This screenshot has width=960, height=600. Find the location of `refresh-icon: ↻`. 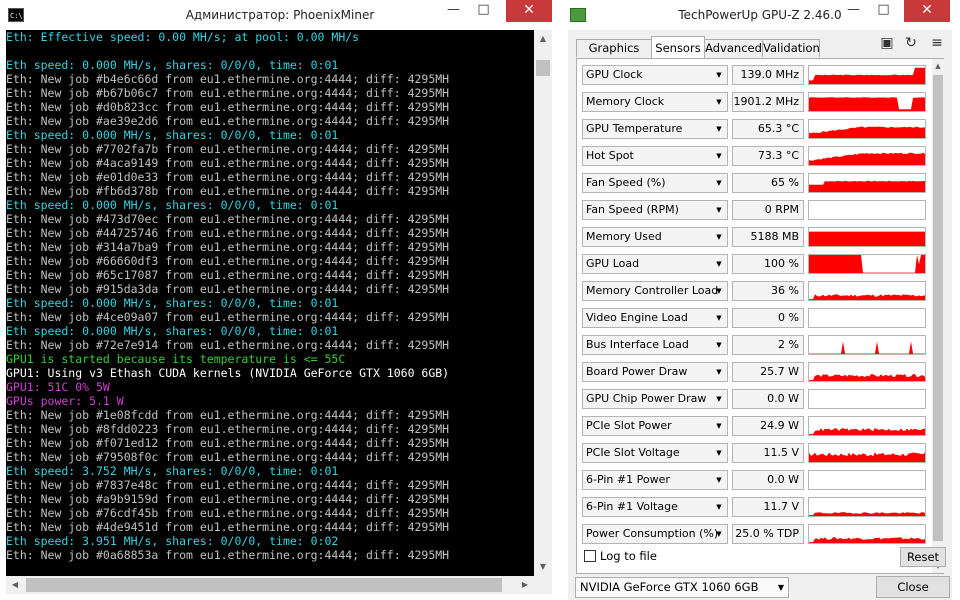

refresh-icon: ↻ is located at coordinates (911, 43).